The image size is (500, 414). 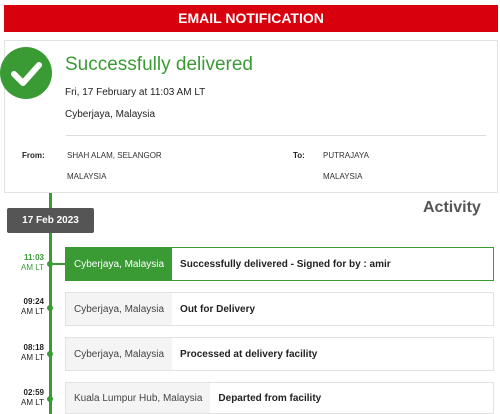 I want to click on event-description: Processed at delivery facility, so click(x=249, y=354).